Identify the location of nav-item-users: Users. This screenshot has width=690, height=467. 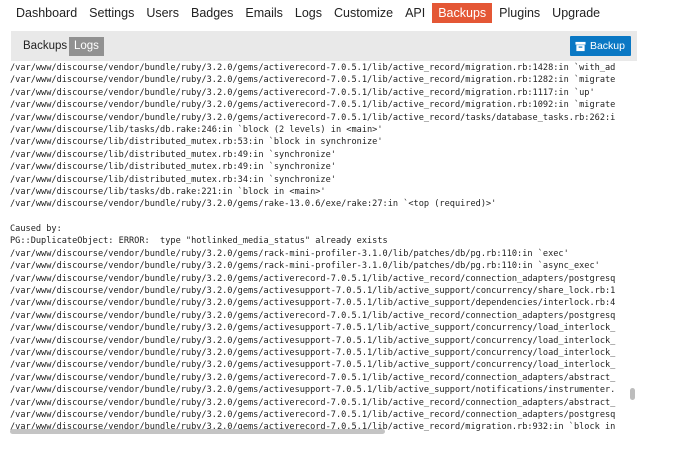
(162, 13).